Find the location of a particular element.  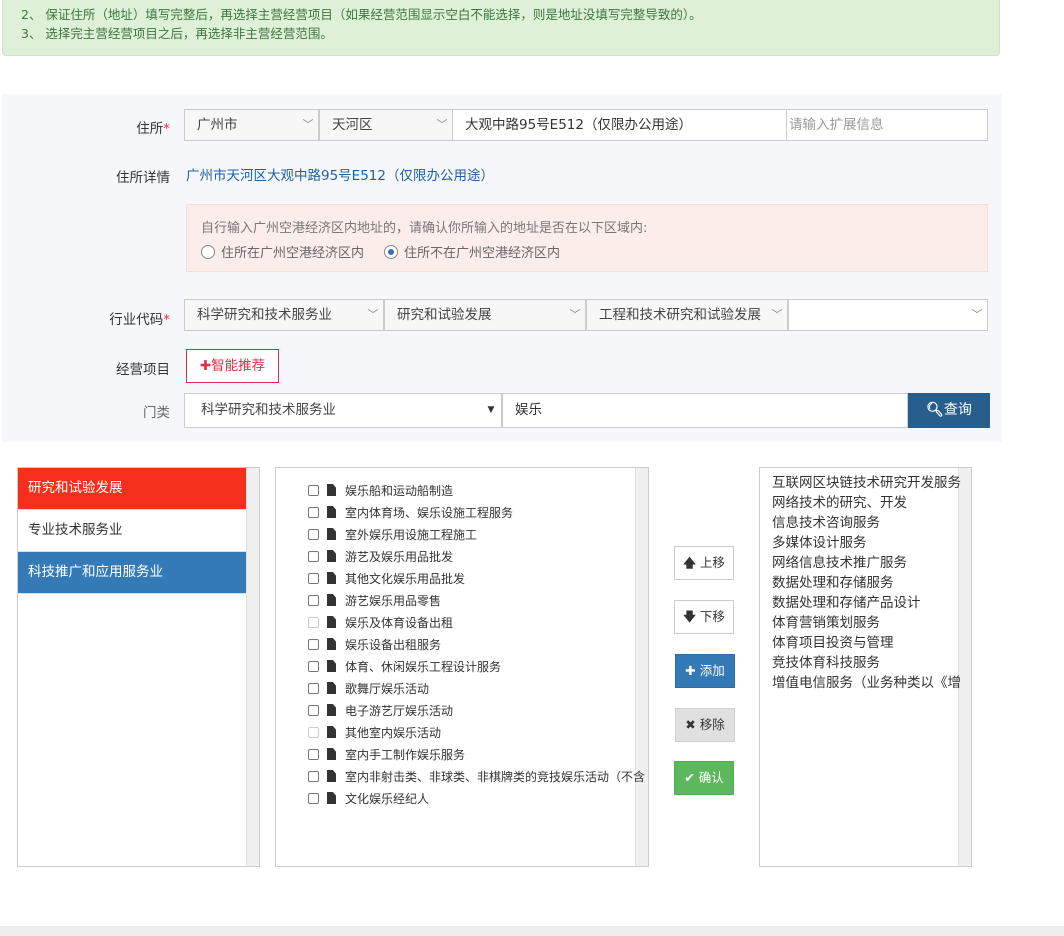

selected-item: 网络技术的研究、开发 is located at coordinates (839, 503).